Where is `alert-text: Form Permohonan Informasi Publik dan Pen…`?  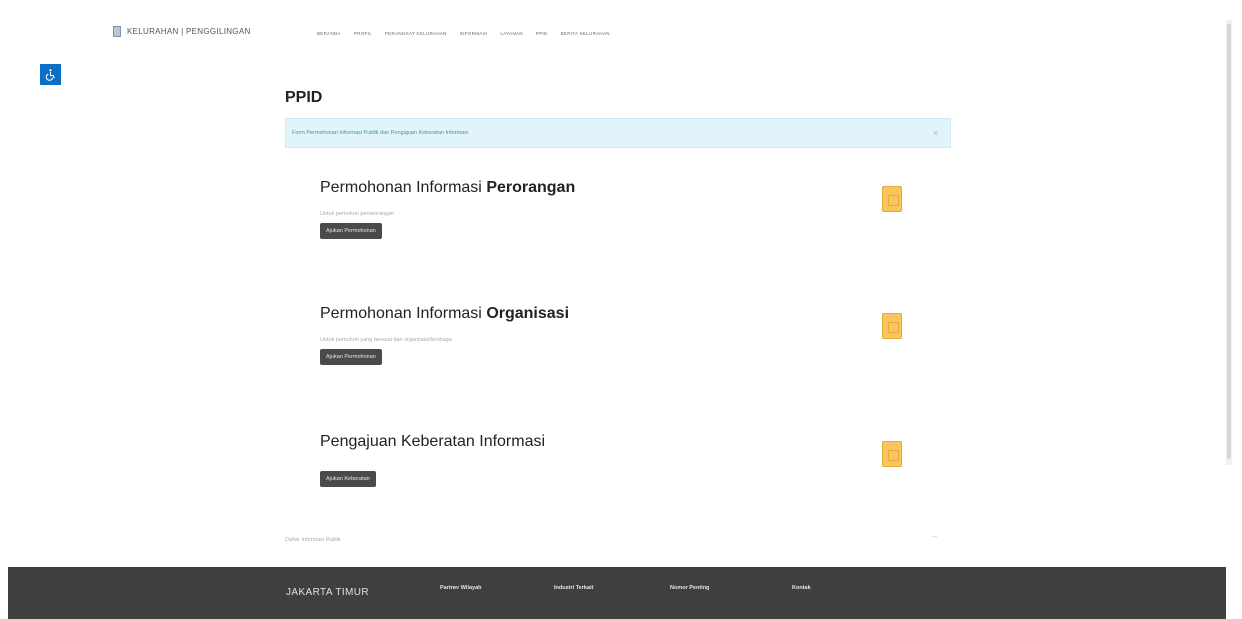
alert-text: Form Permohonan Informasi Publik dan Pen… is located at coordinates (380, 133).